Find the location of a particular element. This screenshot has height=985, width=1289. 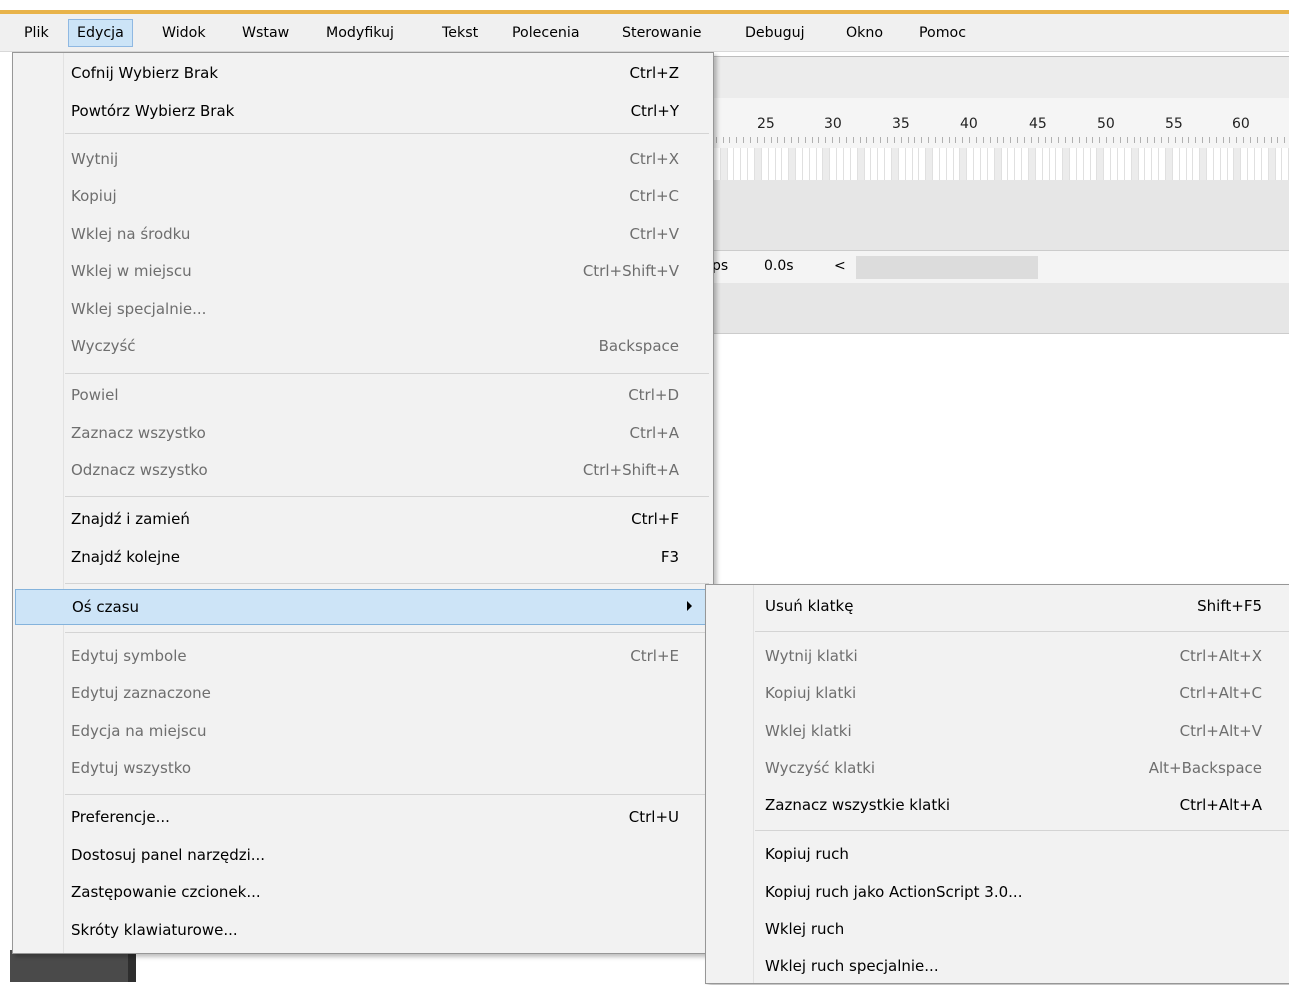

menu-widok: Widok is located at coordinates (184, 33).